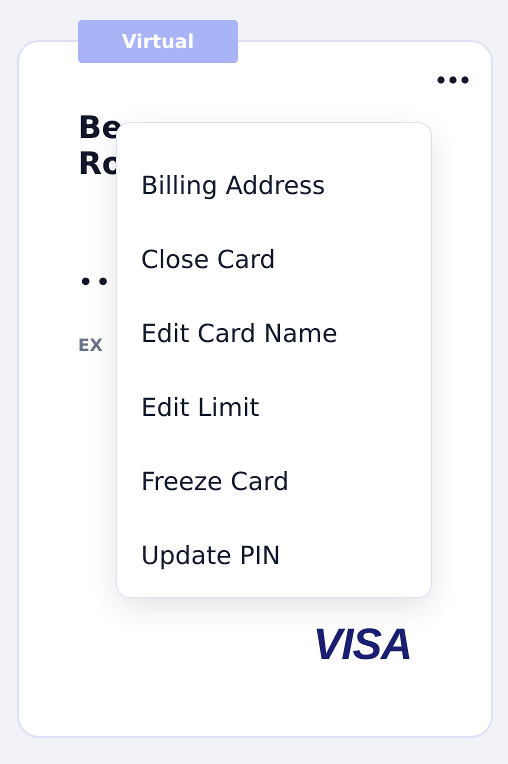 The width and height of the screenshot is (508, 764). I want to click on brand-logo: VISA, so click(362, 645).